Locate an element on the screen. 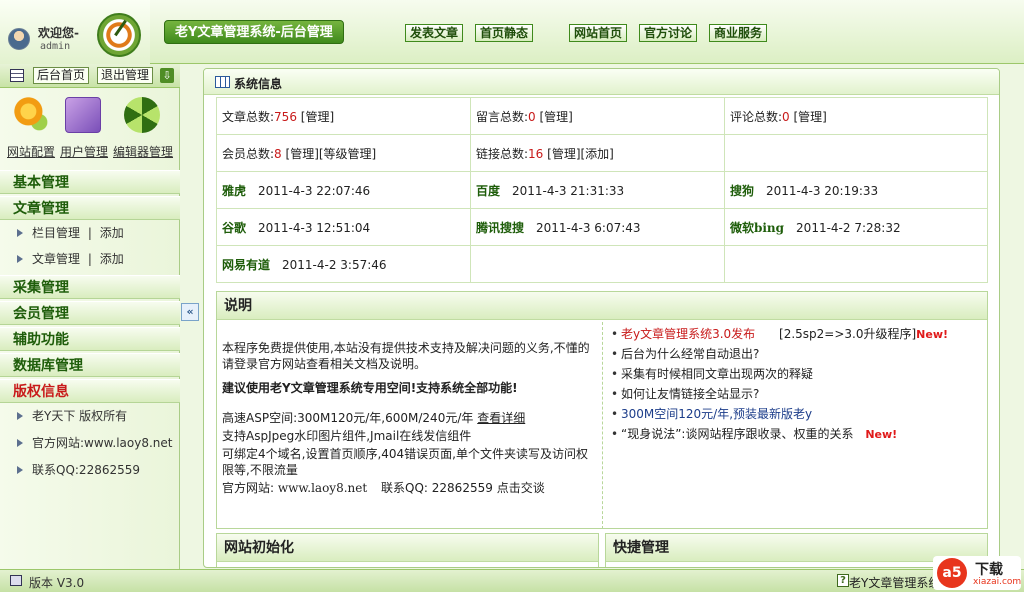 This screenshot has height=592, width=1024. list-item: 后台为什么经常自动退出? is located at coordinates (798, 354).